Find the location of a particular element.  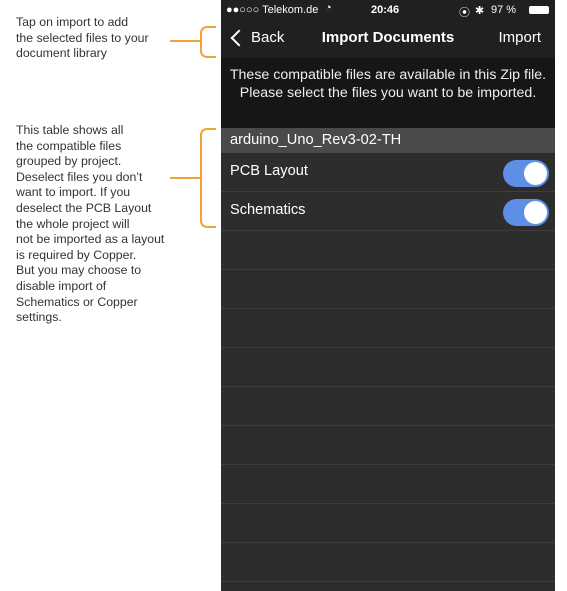

list-item-schematics: Schematics is located at coordinates (388, 211).